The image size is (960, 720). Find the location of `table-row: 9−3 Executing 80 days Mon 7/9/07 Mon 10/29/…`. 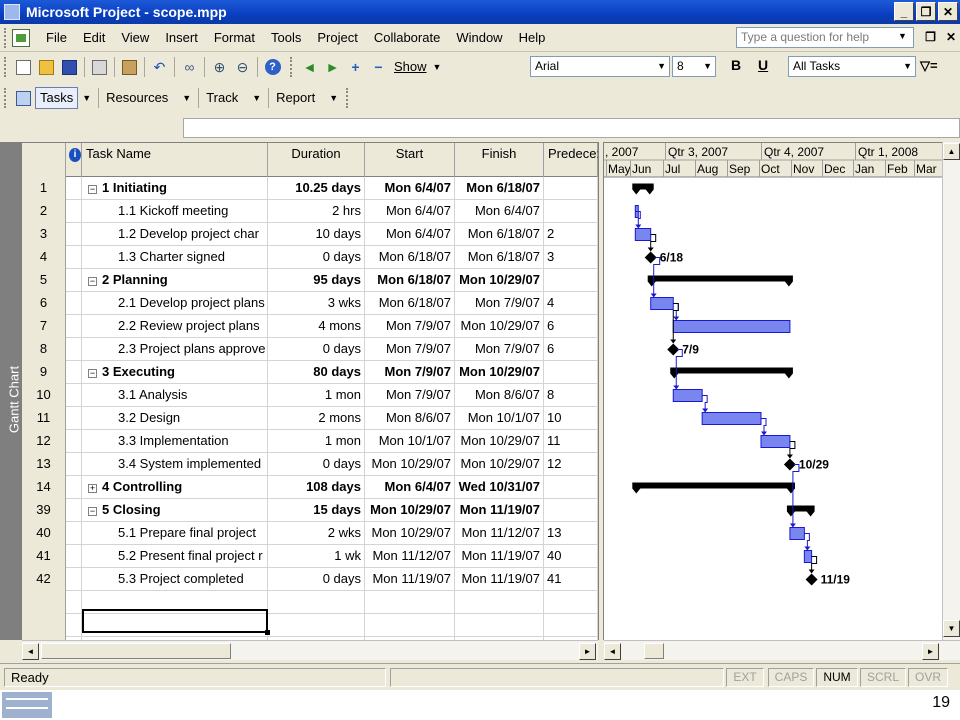

table-row: 9−3 Executing 80 days Mon 7/9/07 Mon 10/29/… is located at coordinates (310, 372).